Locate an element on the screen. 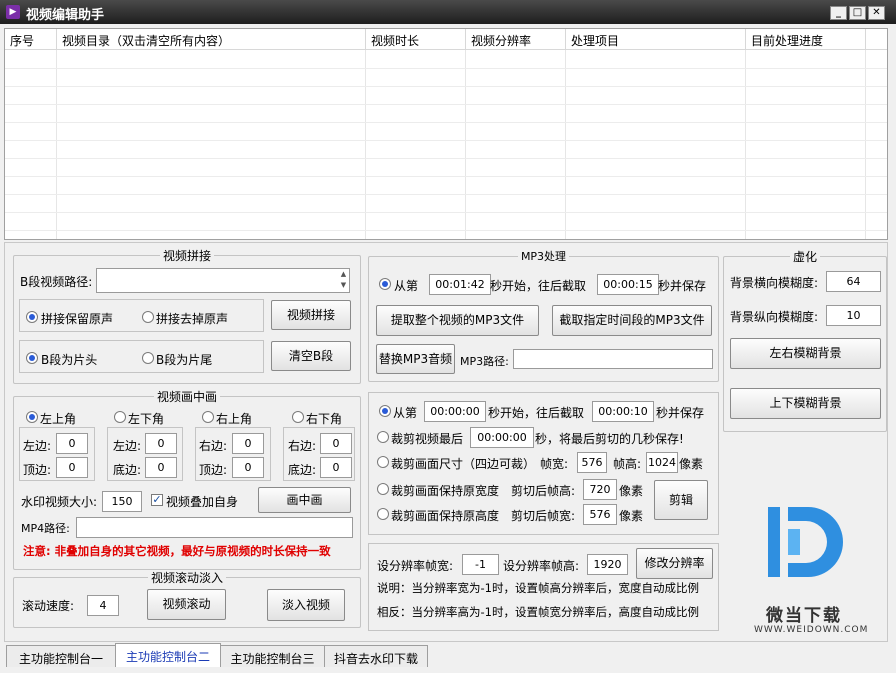  cut-start-input: 00:00:00 is located at coordinates (455, 411).